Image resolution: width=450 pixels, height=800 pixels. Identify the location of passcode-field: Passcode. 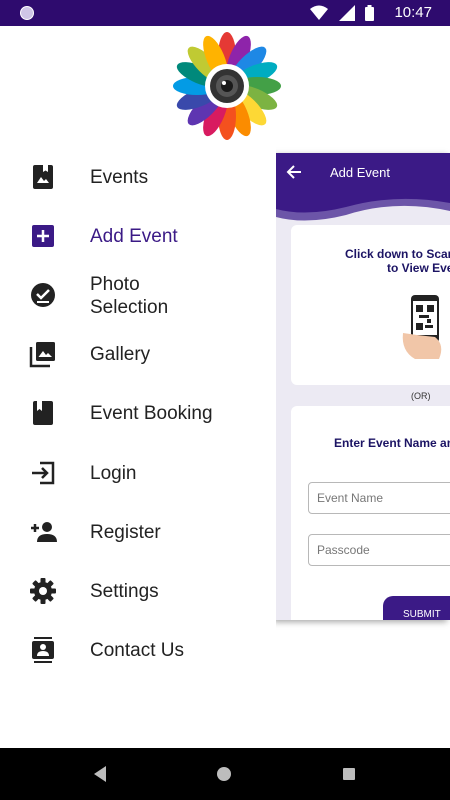
(379, 550).